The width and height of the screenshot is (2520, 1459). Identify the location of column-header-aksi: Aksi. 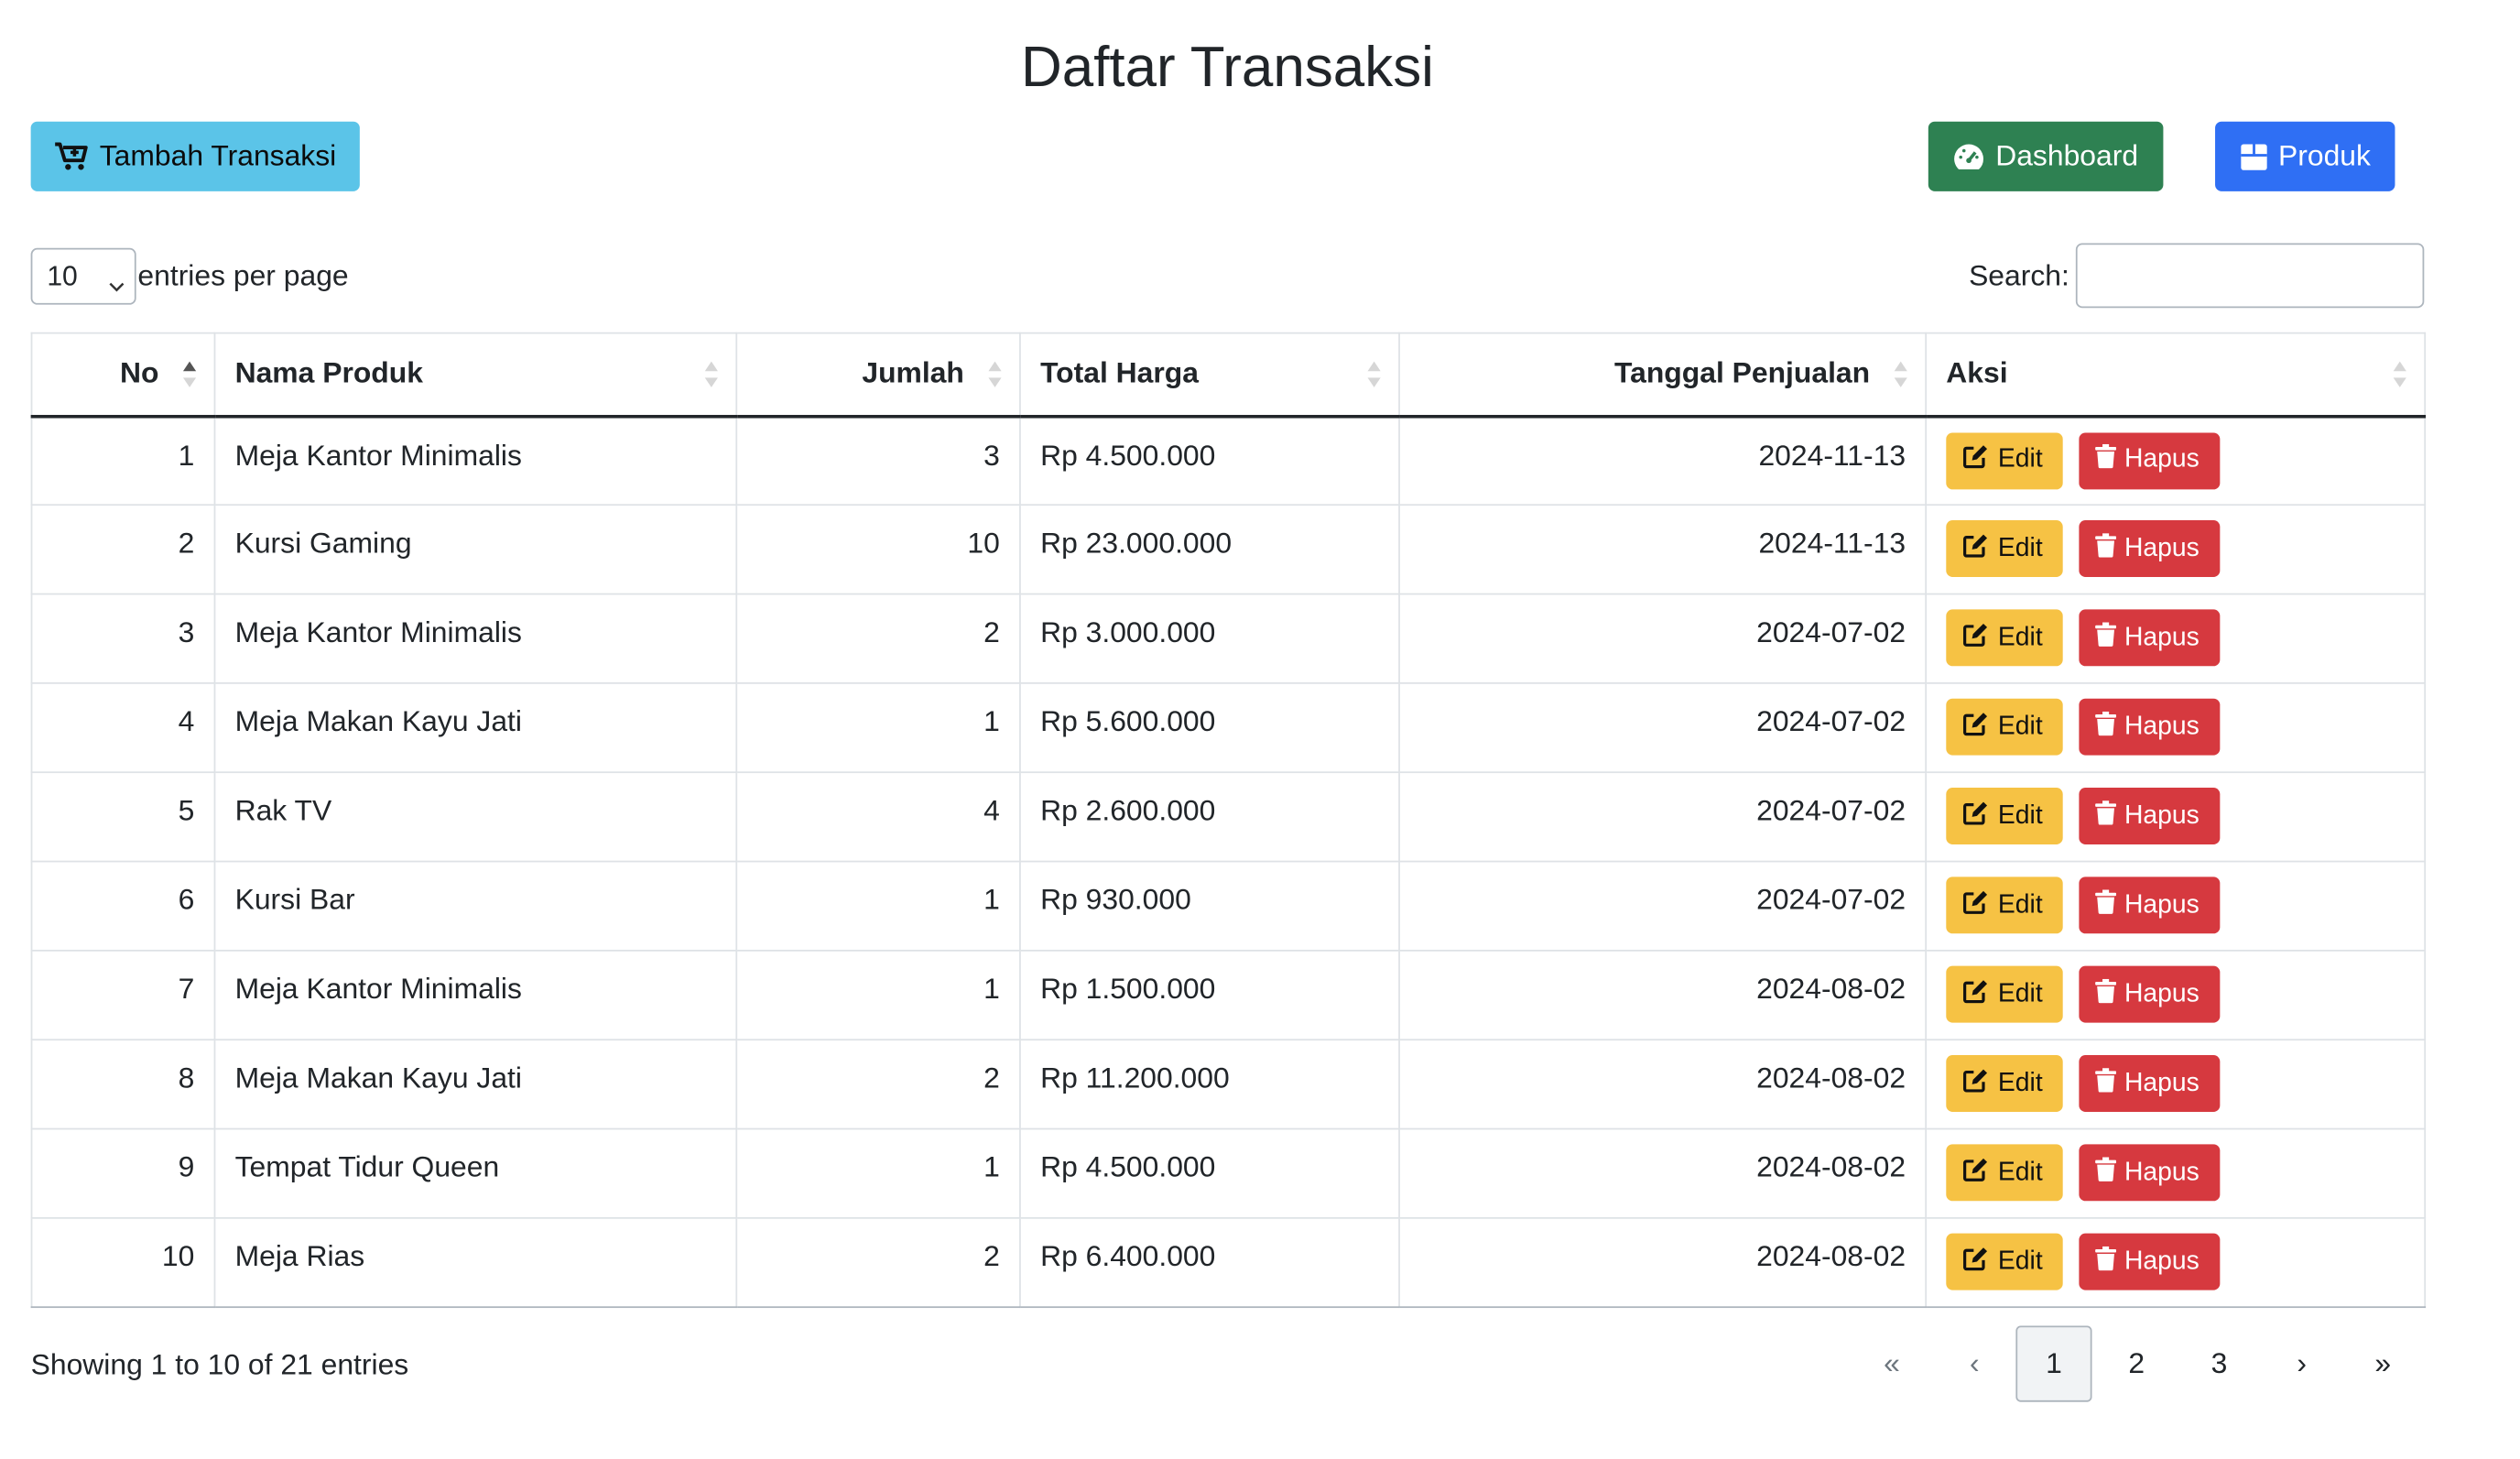
(2176, 375).